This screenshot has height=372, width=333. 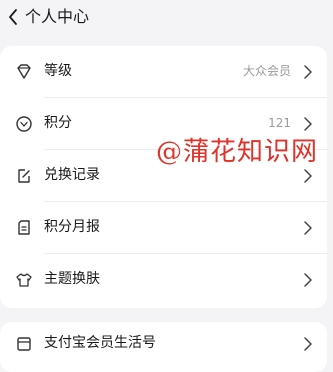 What do you see at coordinates (163, 228) in the screenshot?
I see `menu-item-monthly-report: 积分月报` at bounding box center [163, 228].